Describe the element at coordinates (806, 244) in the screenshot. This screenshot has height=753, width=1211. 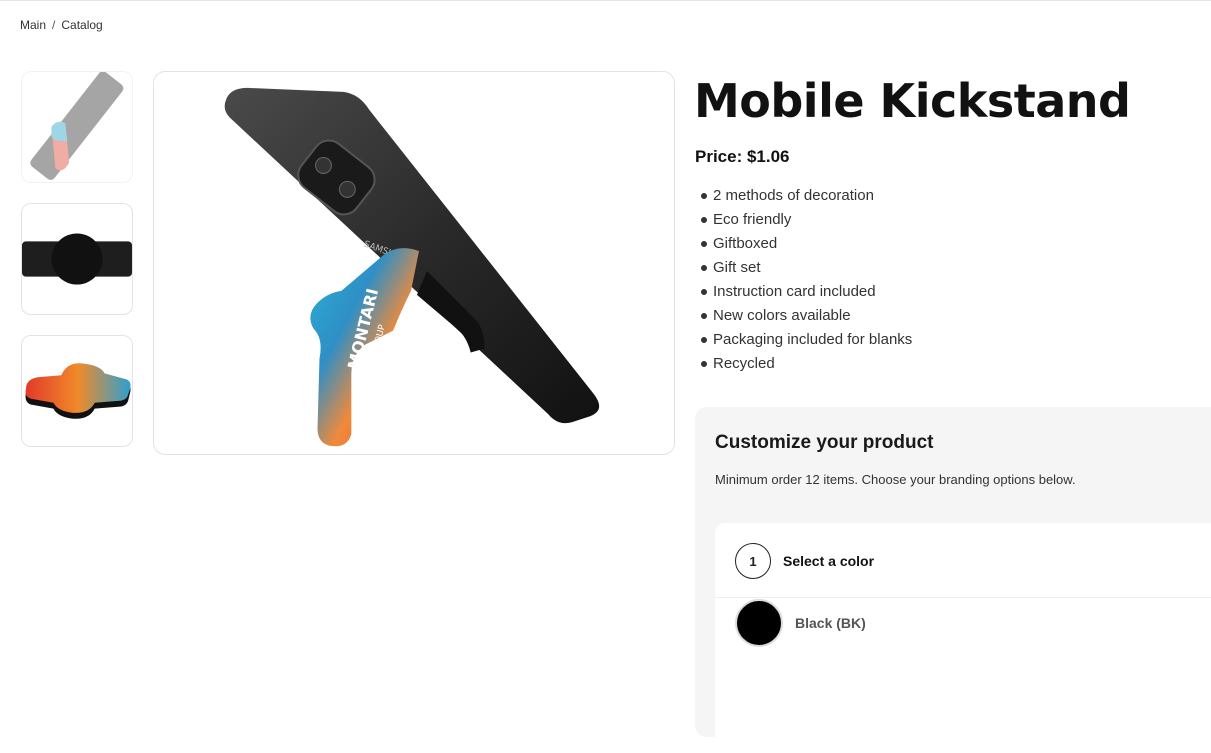
I see `feature-item: Giftboxed` at that location.